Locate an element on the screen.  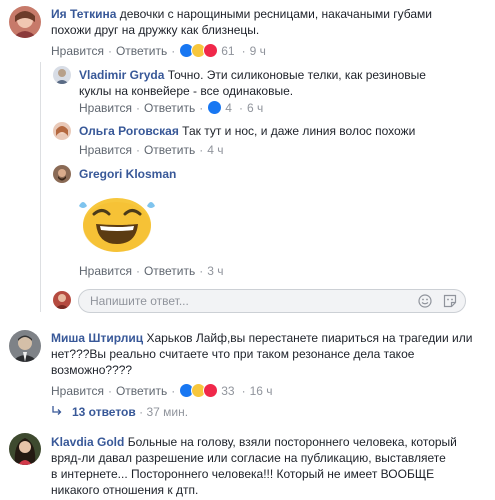
reply-actions: Нравится · Ответить · 4 ч is located at coordinates (151, 150).